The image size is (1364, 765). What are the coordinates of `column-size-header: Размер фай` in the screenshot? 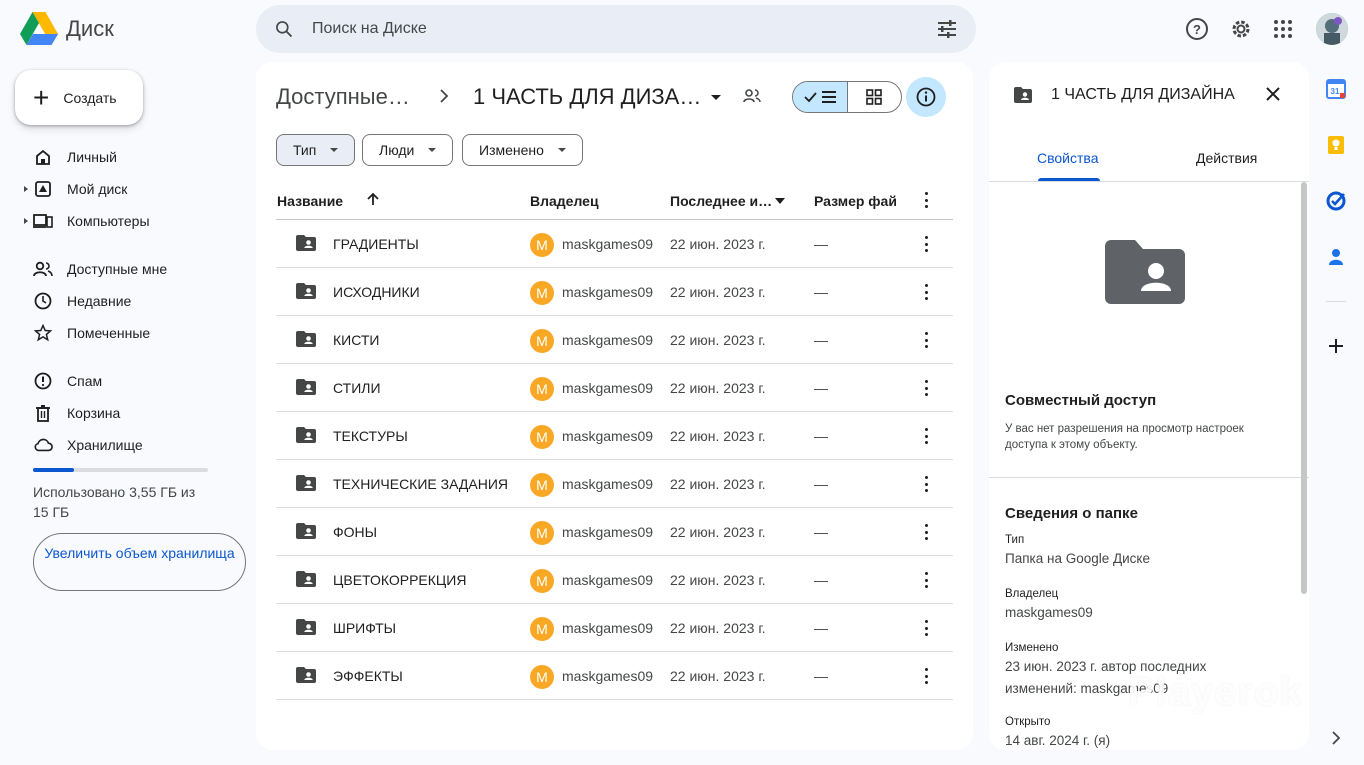 It's located at (855, 201).